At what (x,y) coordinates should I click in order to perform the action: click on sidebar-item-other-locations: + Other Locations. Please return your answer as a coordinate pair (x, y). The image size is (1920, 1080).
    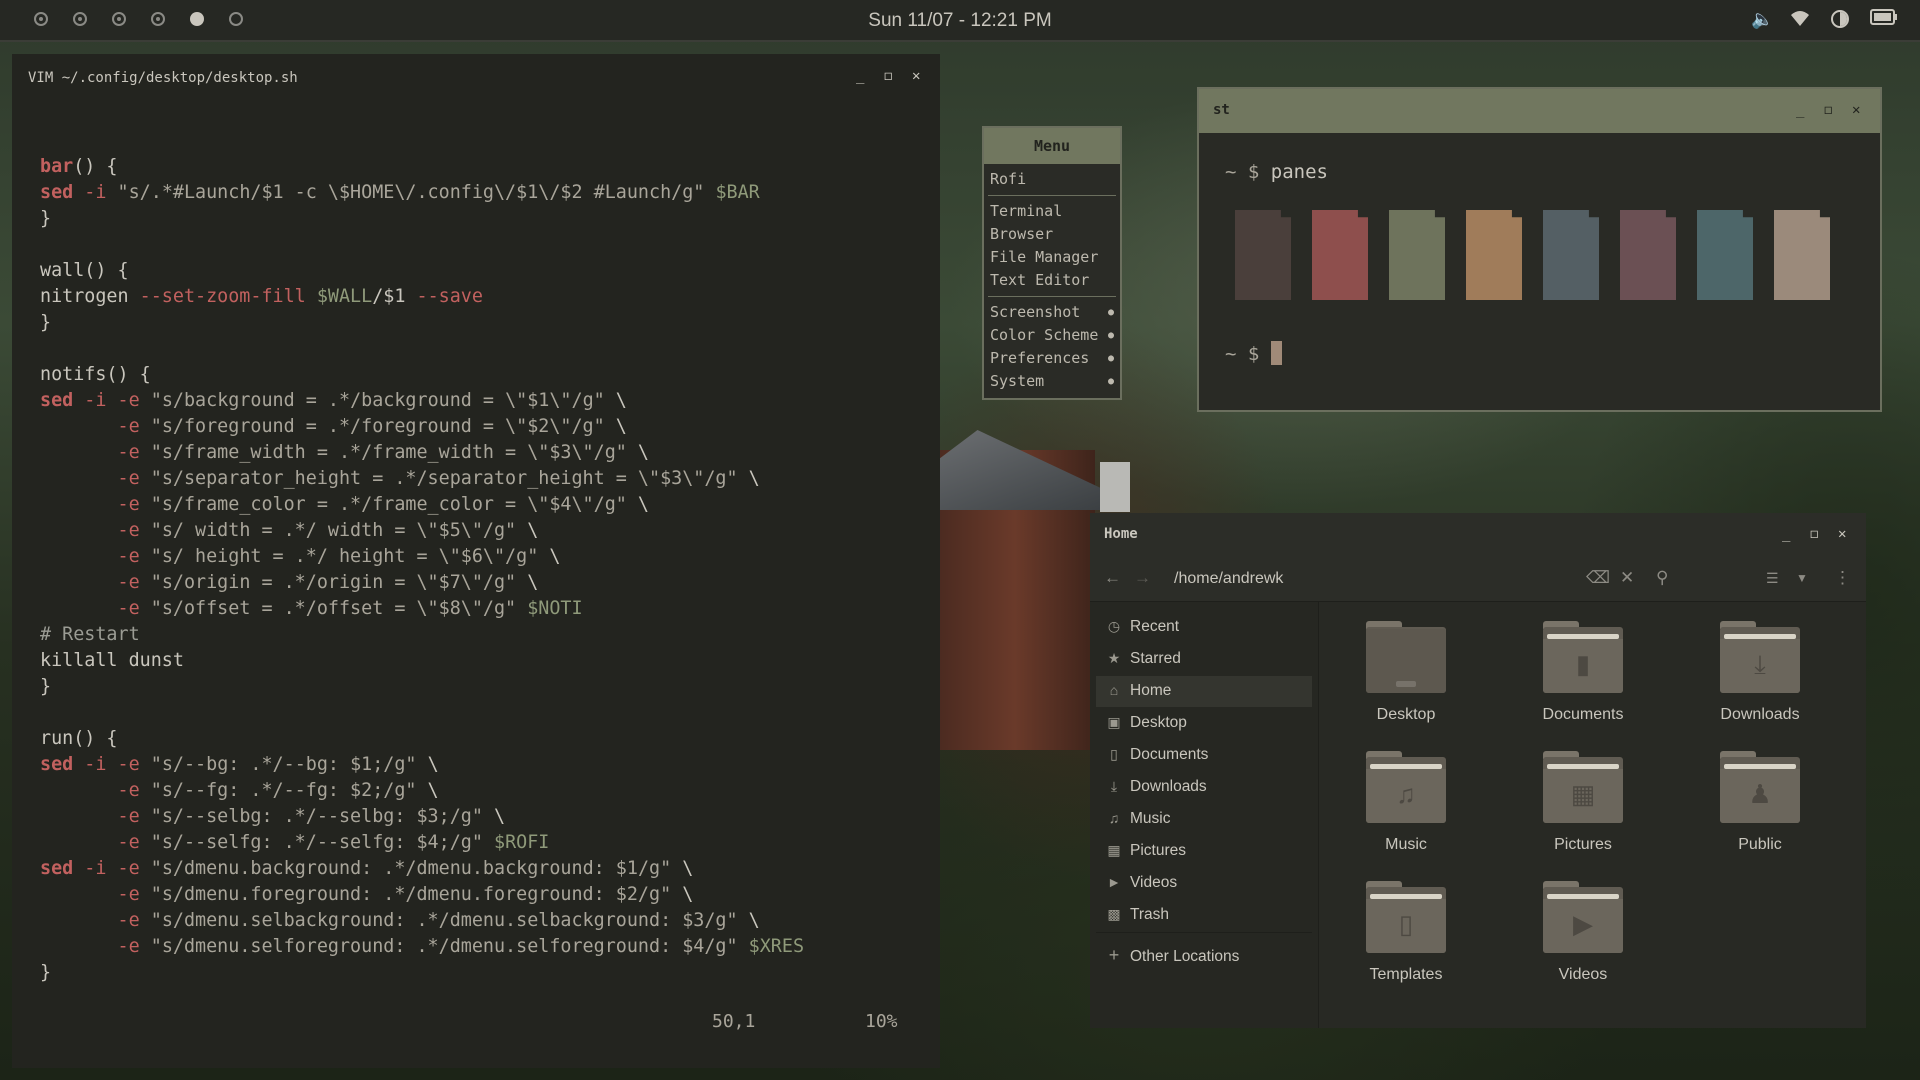
    Looking at the image, I should click on (1204, 957).